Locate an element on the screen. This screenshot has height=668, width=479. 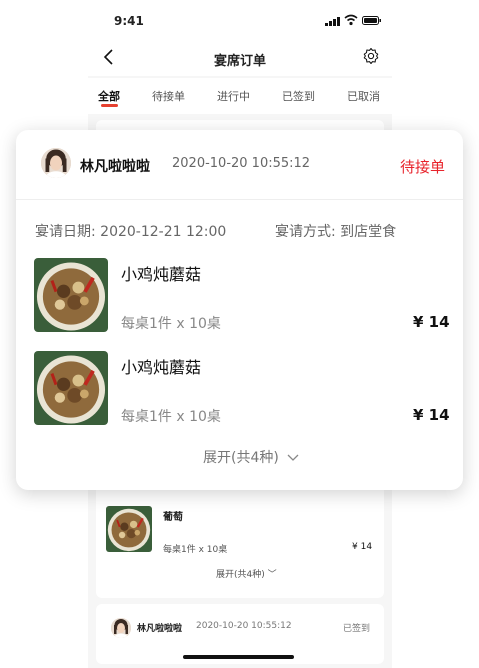
order-status: 待接单 is located at coordinates (423, 167).